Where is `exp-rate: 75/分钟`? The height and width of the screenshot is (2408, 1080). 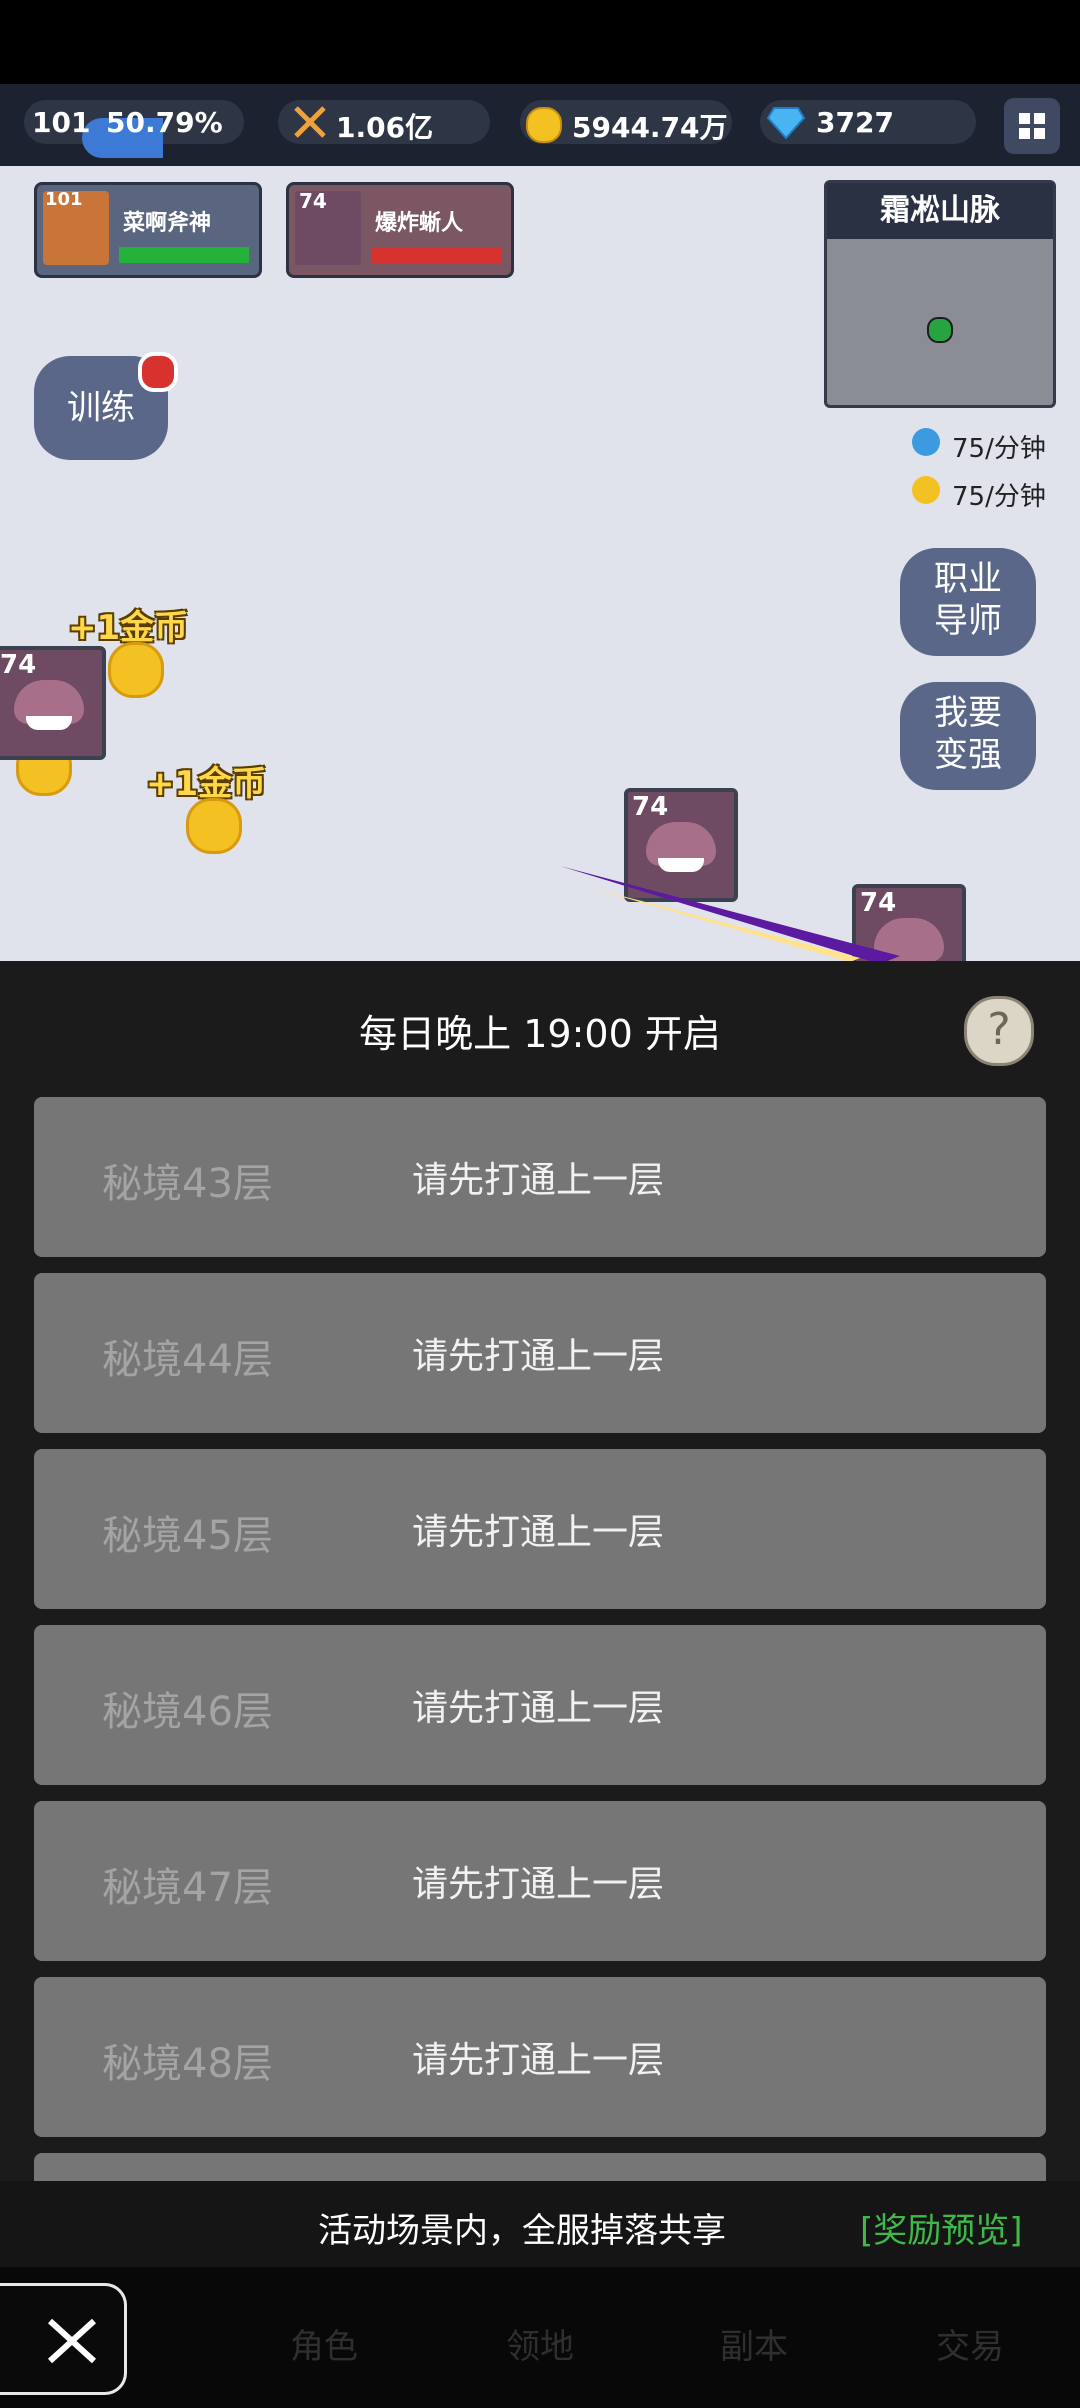
exp-rate: 75/分钟 is located at coordinates (999, 449).